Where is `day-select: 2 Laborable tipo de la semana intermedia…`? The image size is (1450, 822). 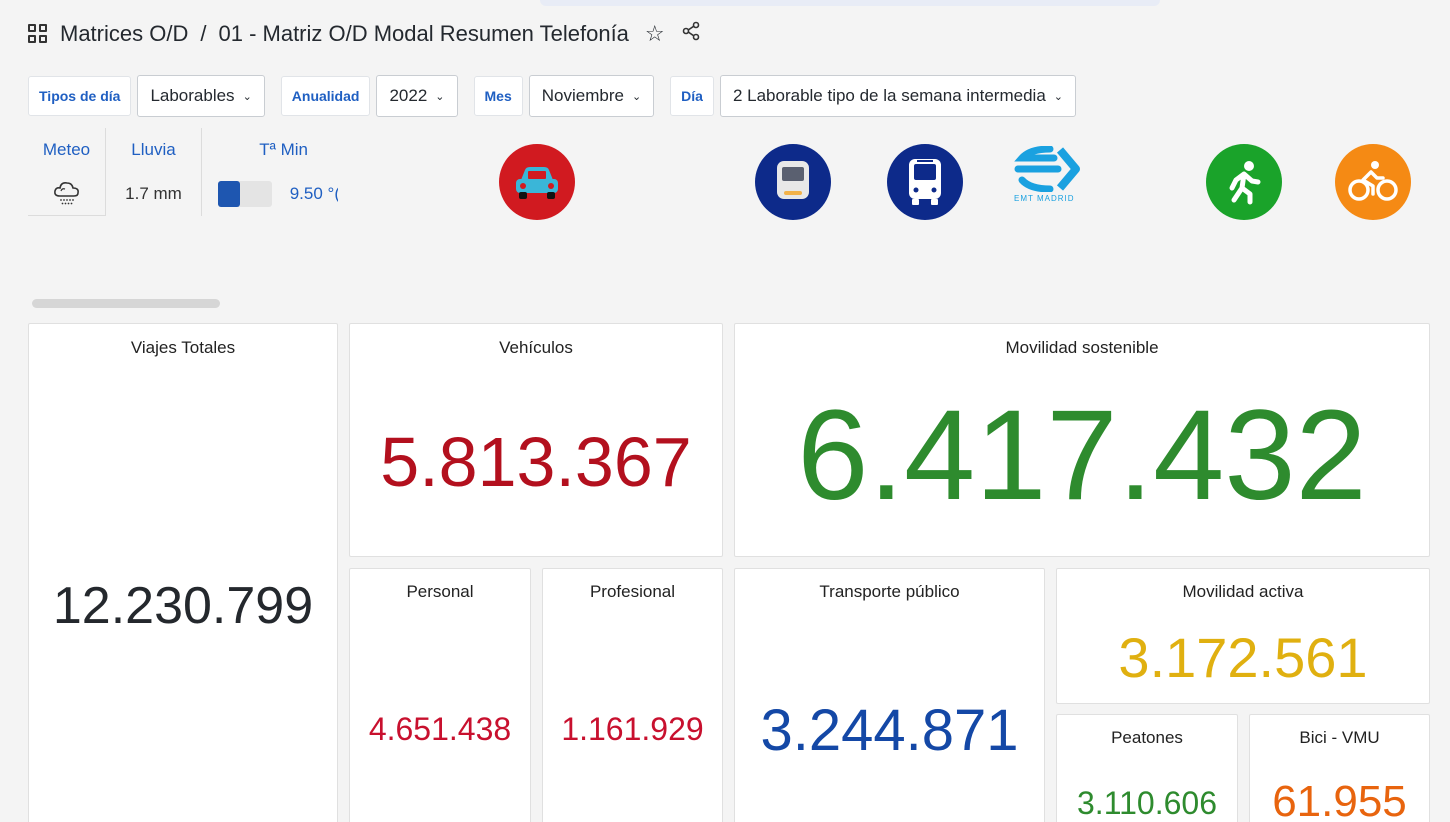 day-select: 2 Laborable tipo de la semana intermedia… is located at coordinates (897, 96).